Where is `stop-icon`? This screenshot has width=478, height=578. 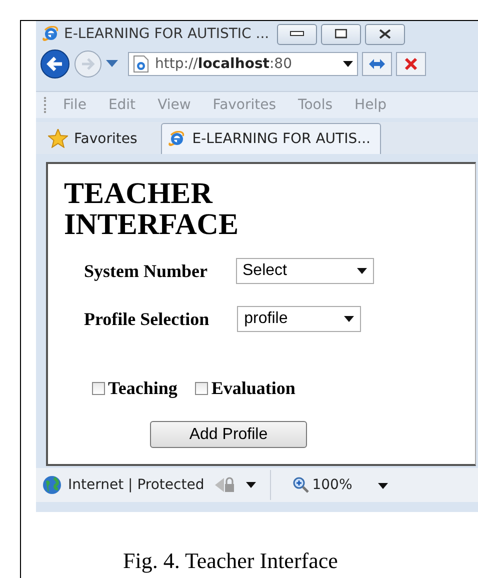
stop-icon is located at coordinates (411, 64).